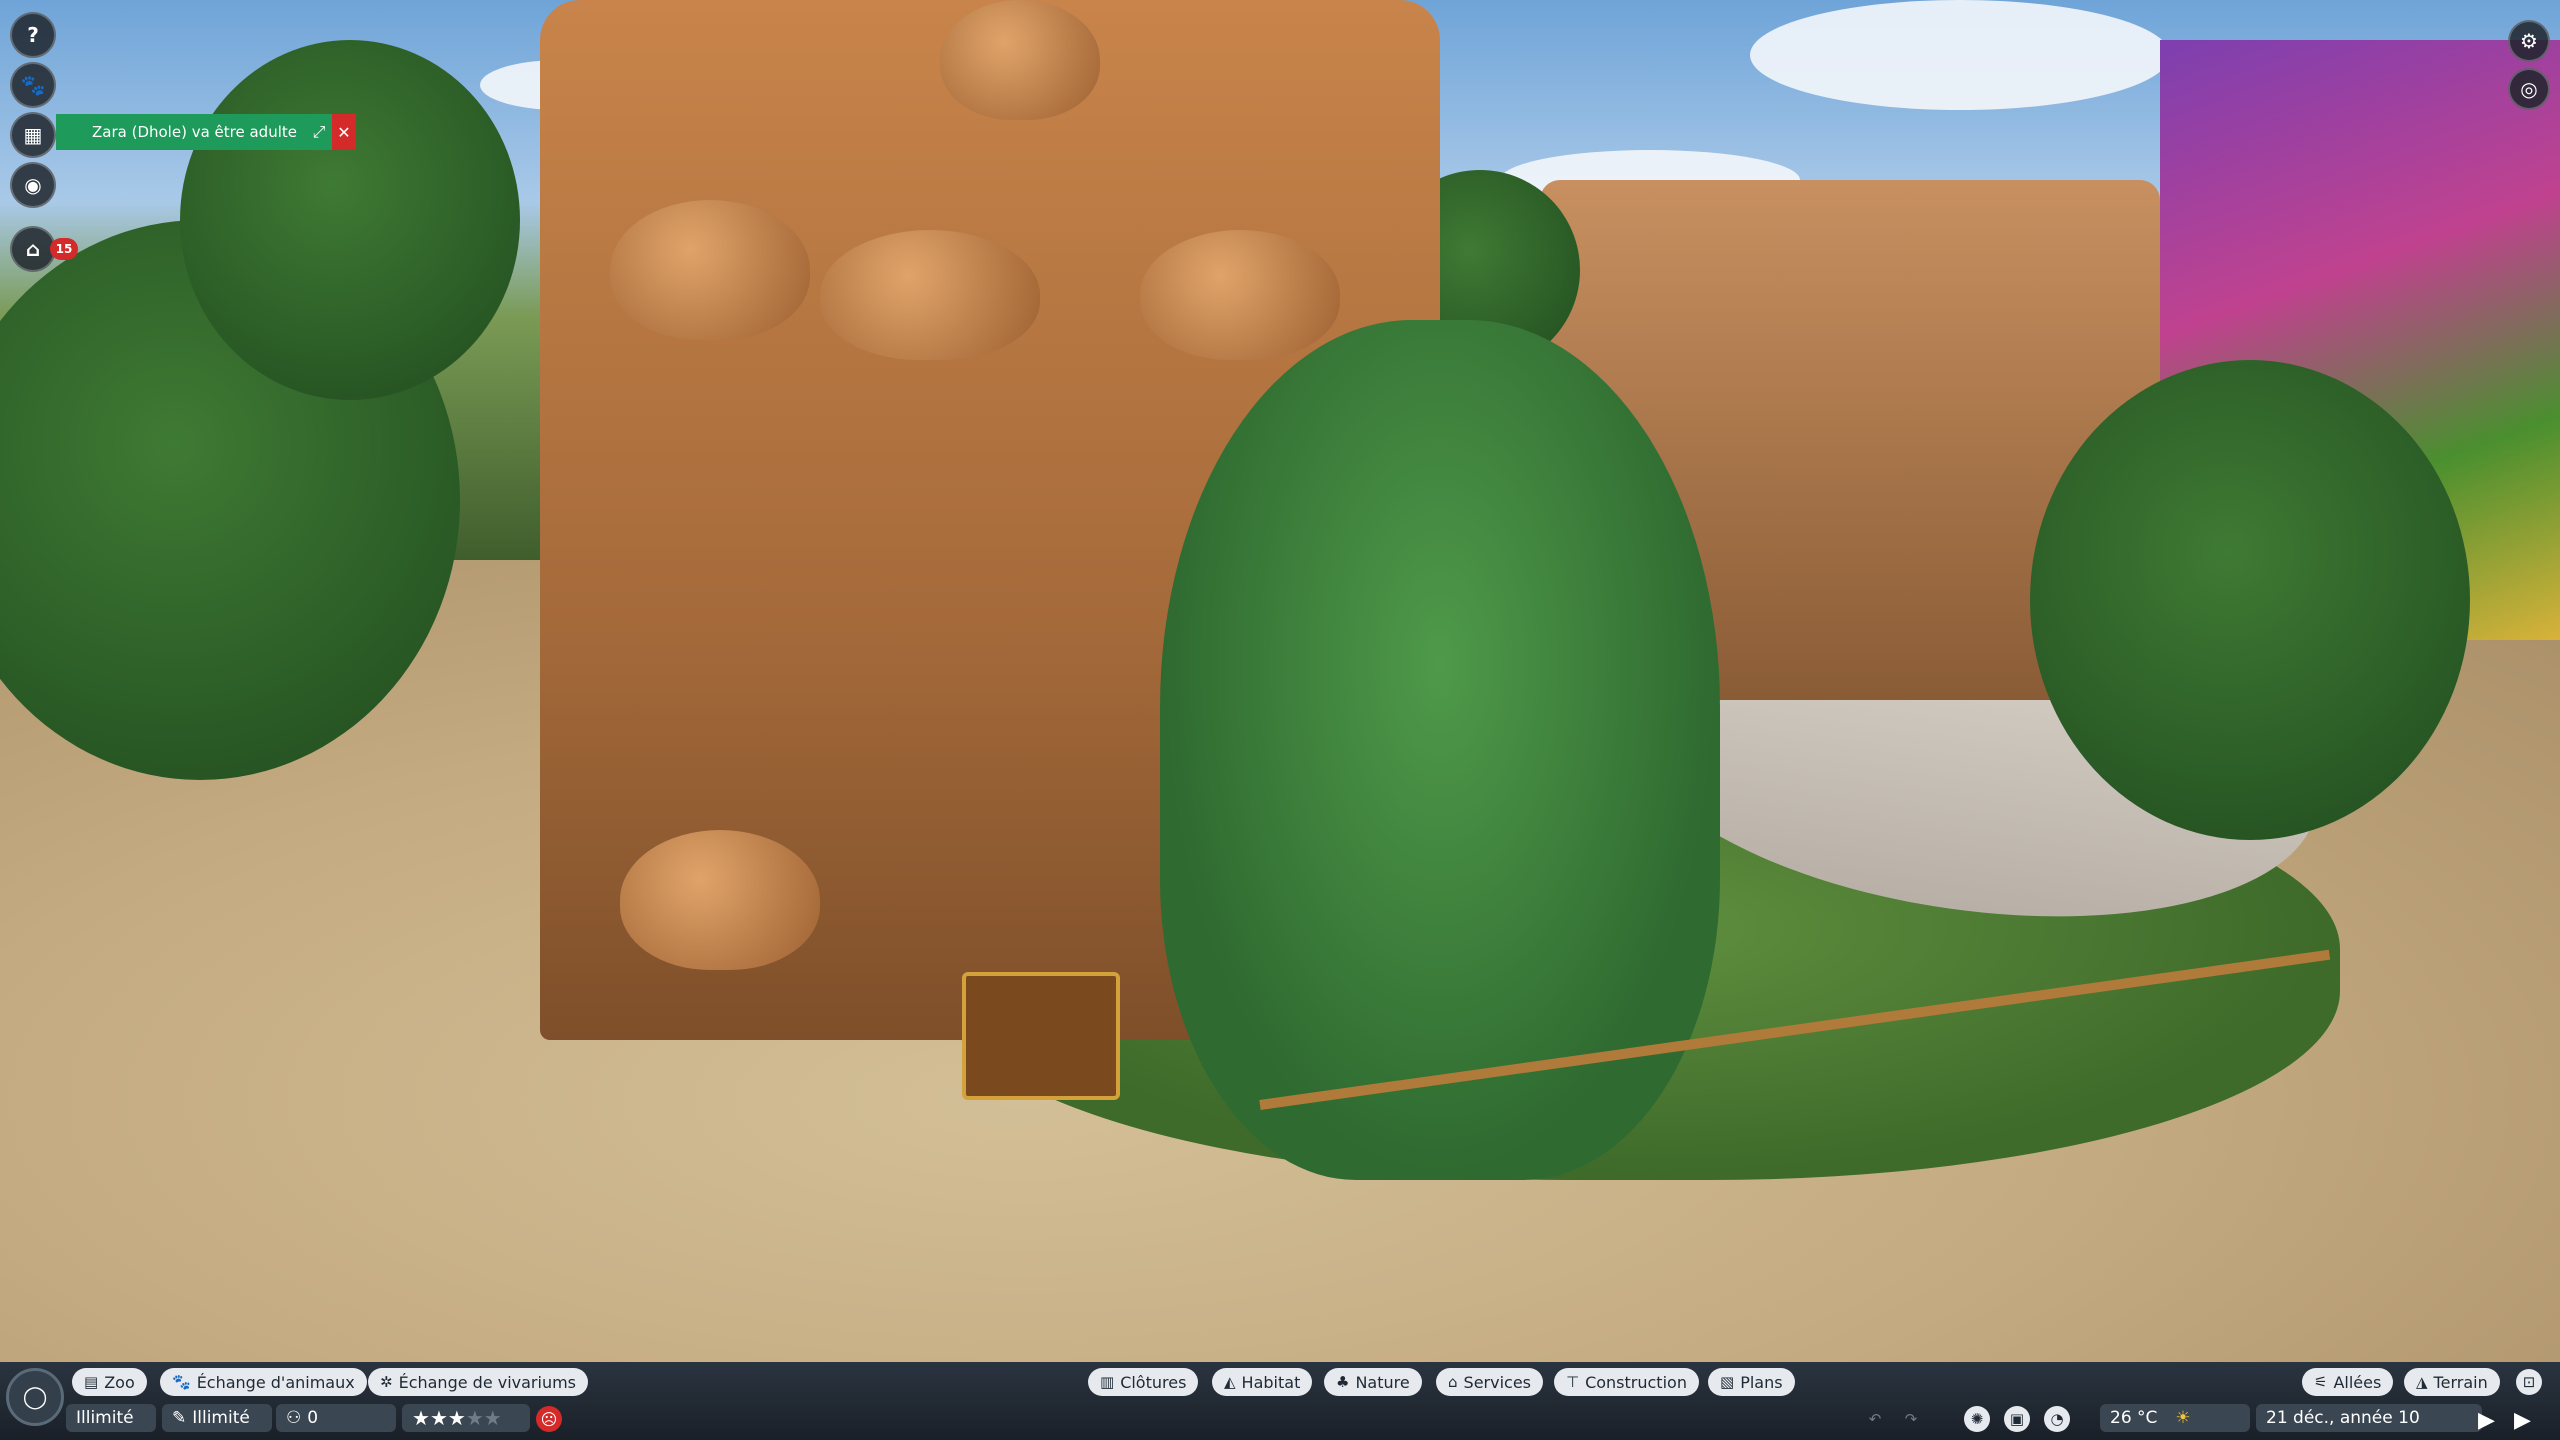  What do you see at coordinates (1107, 1382) in the screenshot?
I see `fence-icon: ▥` at bounding box center [1107, 1382].